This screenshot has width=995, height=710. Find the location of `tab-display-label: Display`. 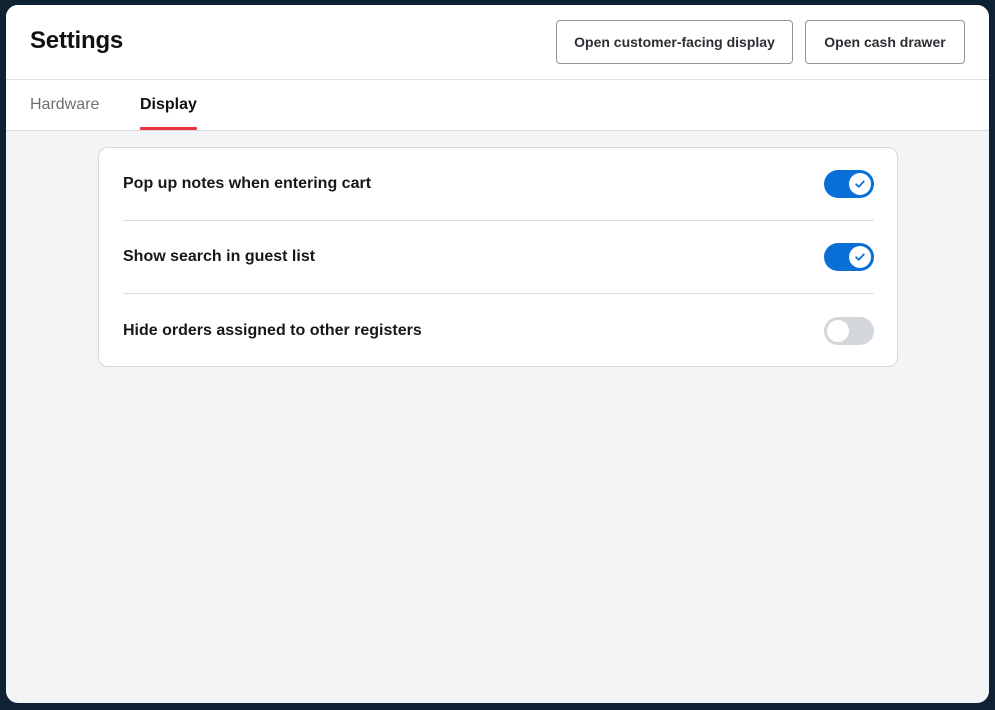

tab-display-label: Display is located at coordinates (168, 104).